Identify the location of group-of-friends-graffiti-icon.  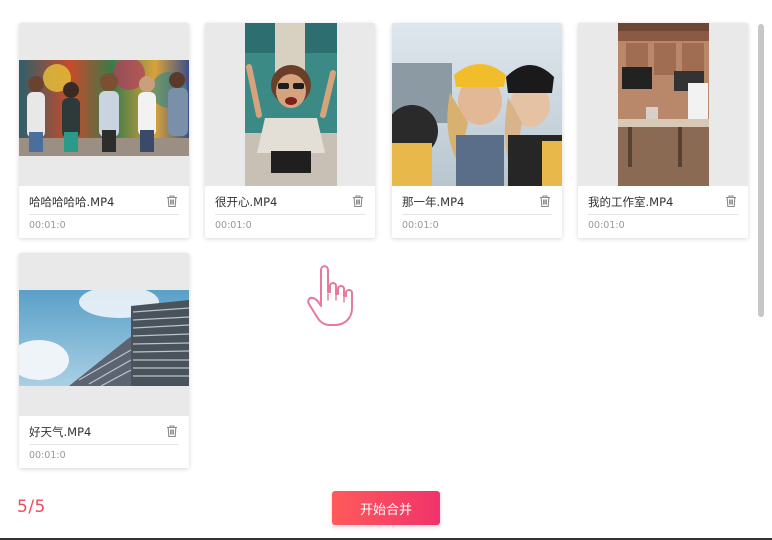
(104, 108).